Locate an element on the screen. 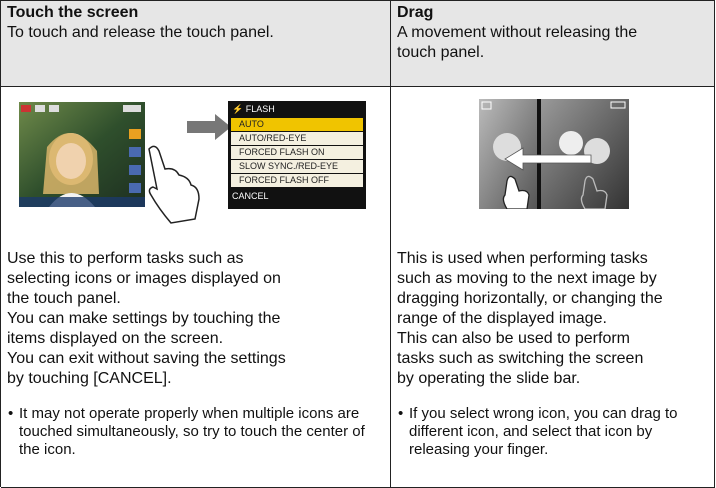  drag-illustration is located at coordinates (554, 154).